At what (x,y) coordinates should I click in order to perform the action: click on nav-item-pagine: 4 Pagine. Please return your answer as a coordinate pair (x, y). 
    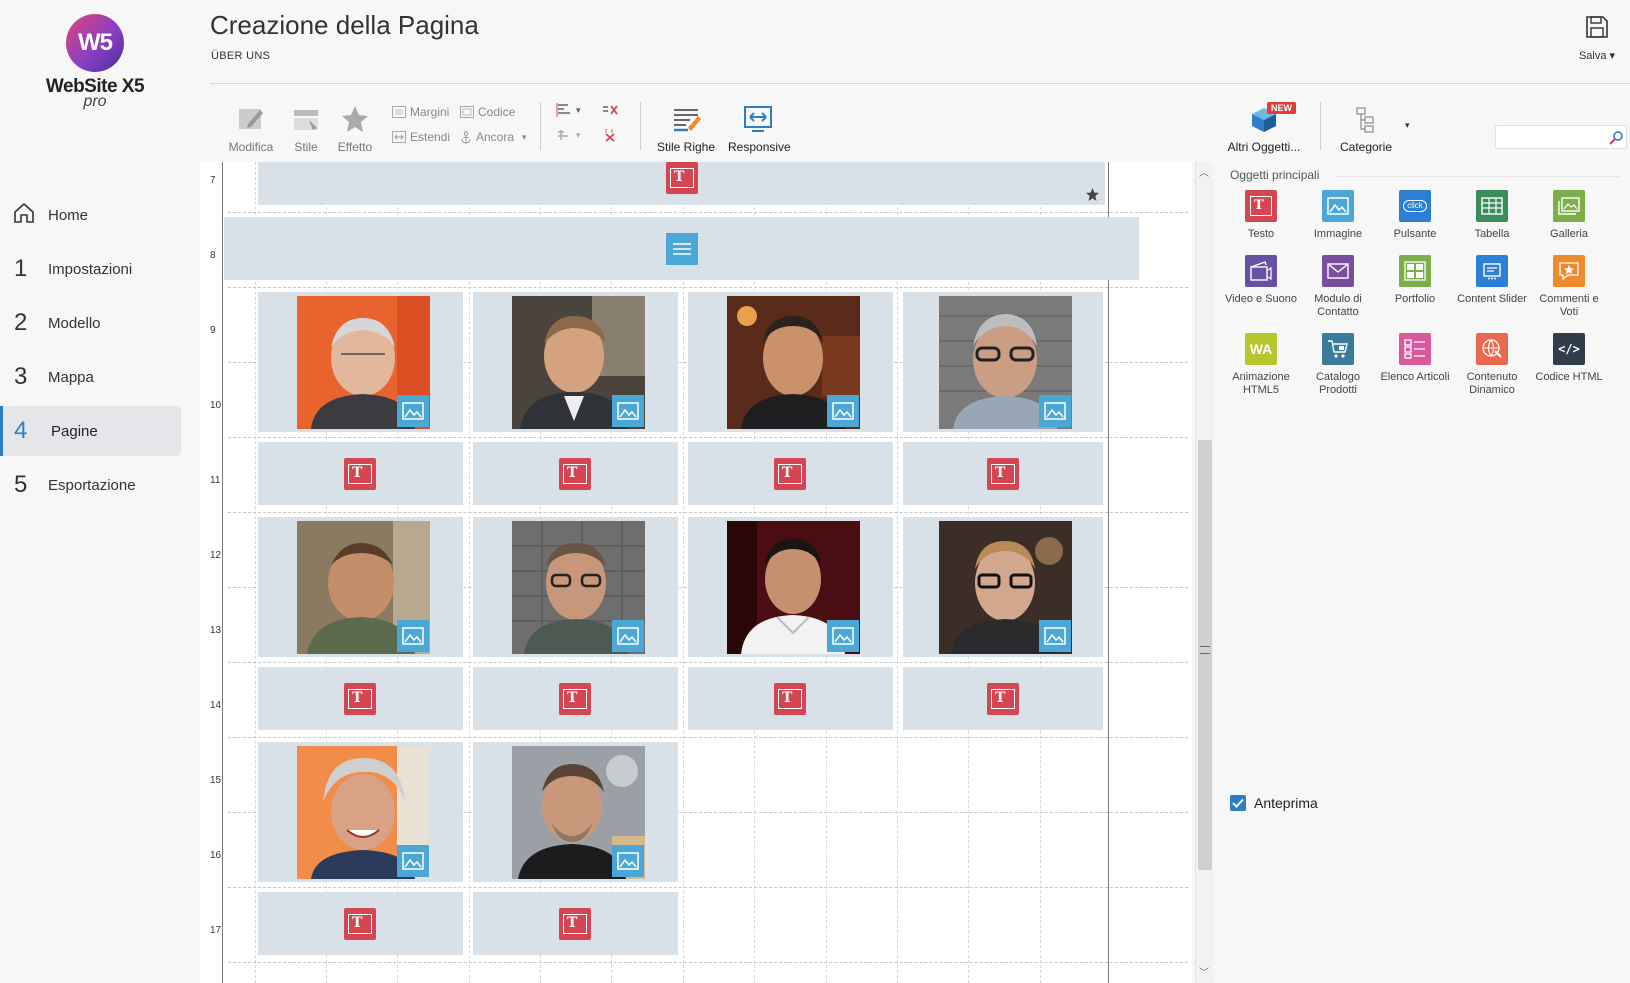
    Looking at the image, I should click on (90, 431).